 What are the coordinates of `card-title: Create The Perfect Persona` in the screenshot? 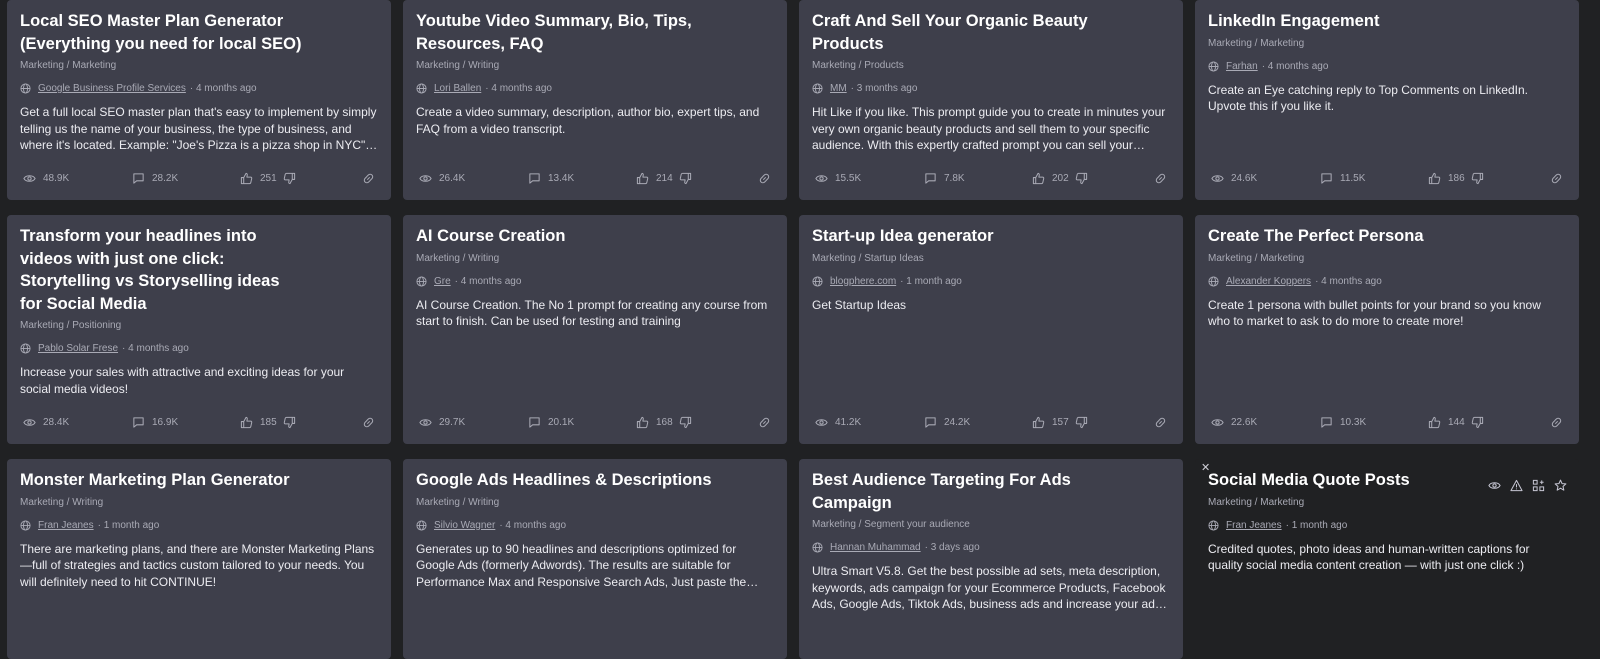 It's located at (1358, 236).